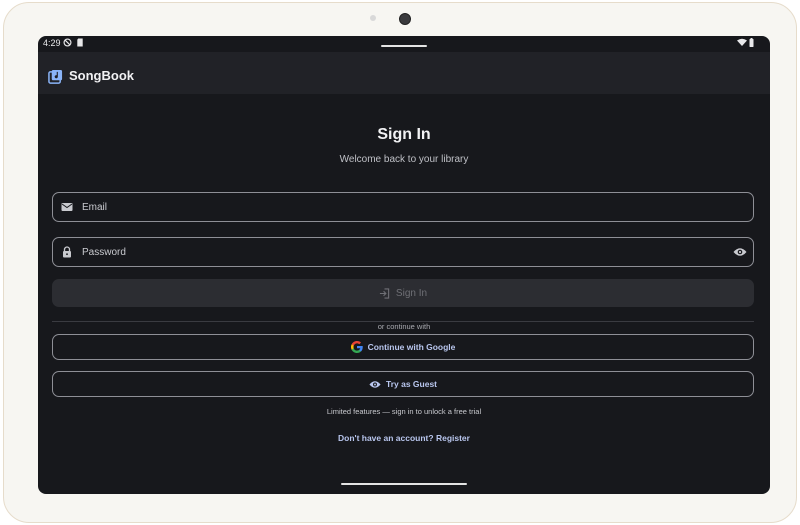 This screenshot has height=525, width=800. I want to click on password-input, so click(402, 252).